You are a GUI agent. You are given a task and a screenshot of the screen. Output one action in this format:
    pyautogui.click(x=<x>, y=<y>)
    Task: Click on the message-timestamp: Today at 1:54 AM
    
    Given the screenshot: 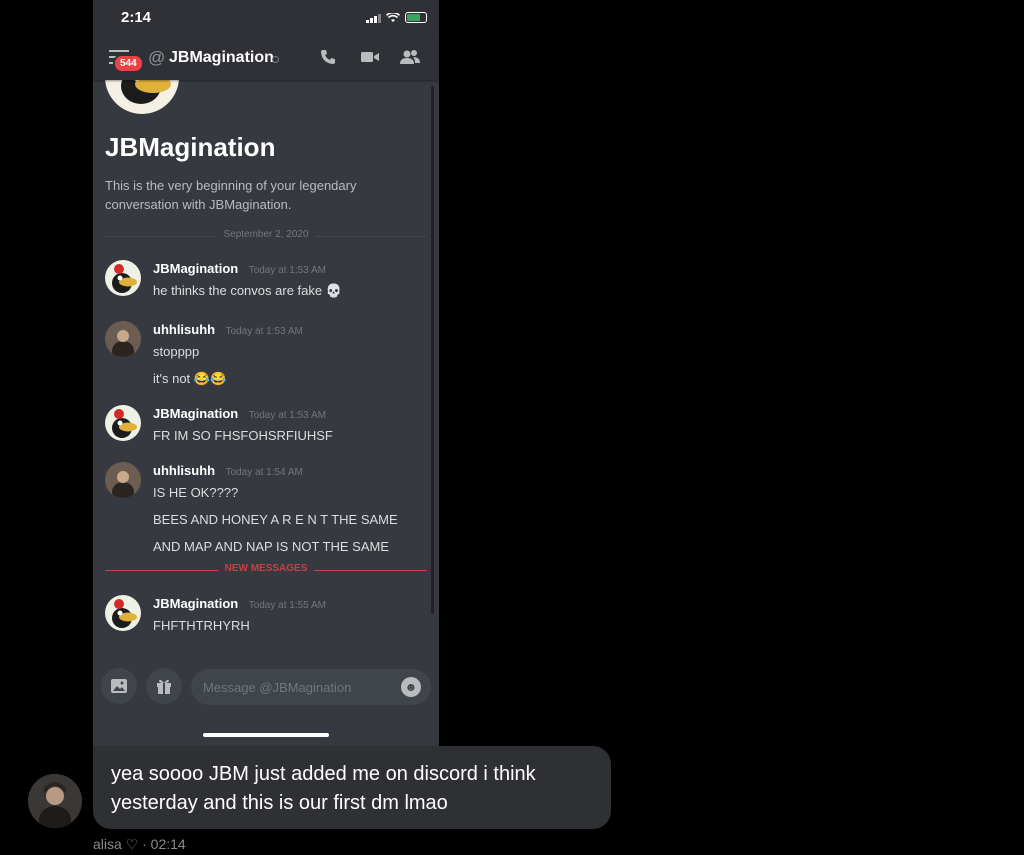 What is the action you would take?
    pyautogui.click(x=264, y=472)
    